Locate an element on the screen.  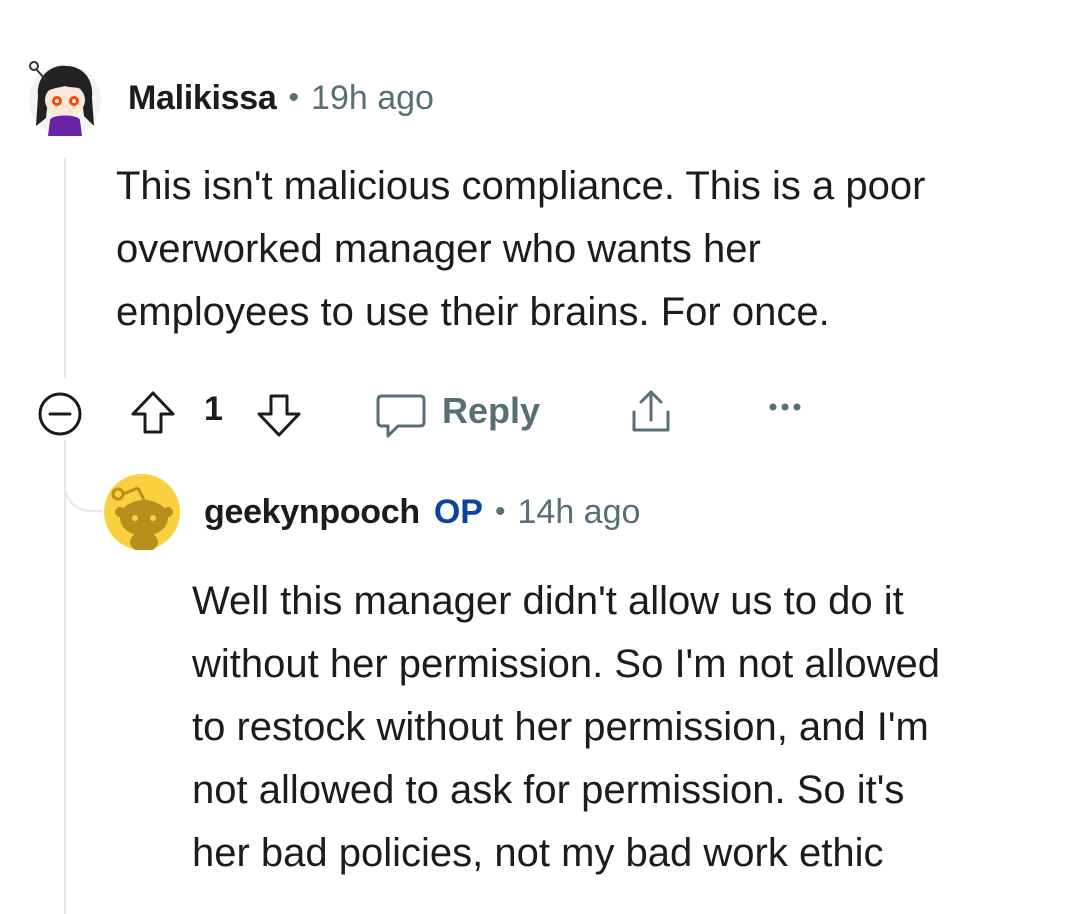
username: geekynpooch is located at coordinates (312, 512).